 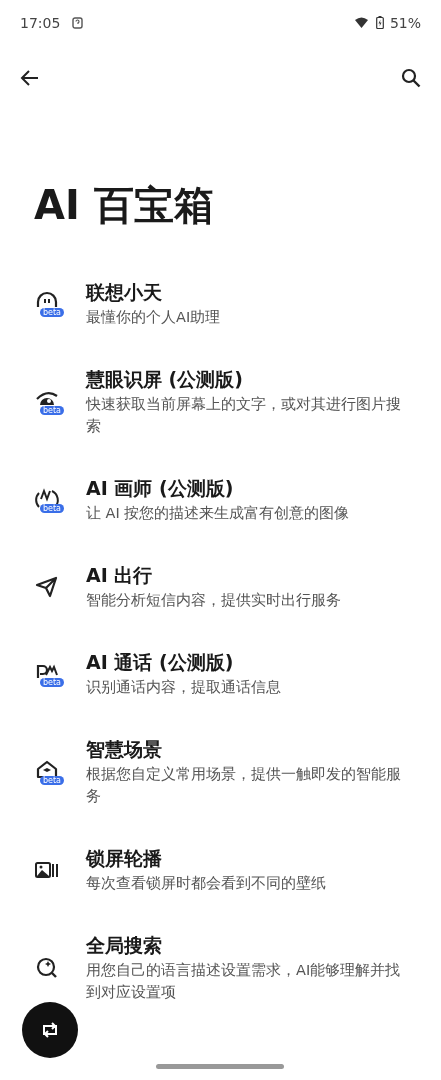 I want to click on switch-button, so click(x=50, y=1030).